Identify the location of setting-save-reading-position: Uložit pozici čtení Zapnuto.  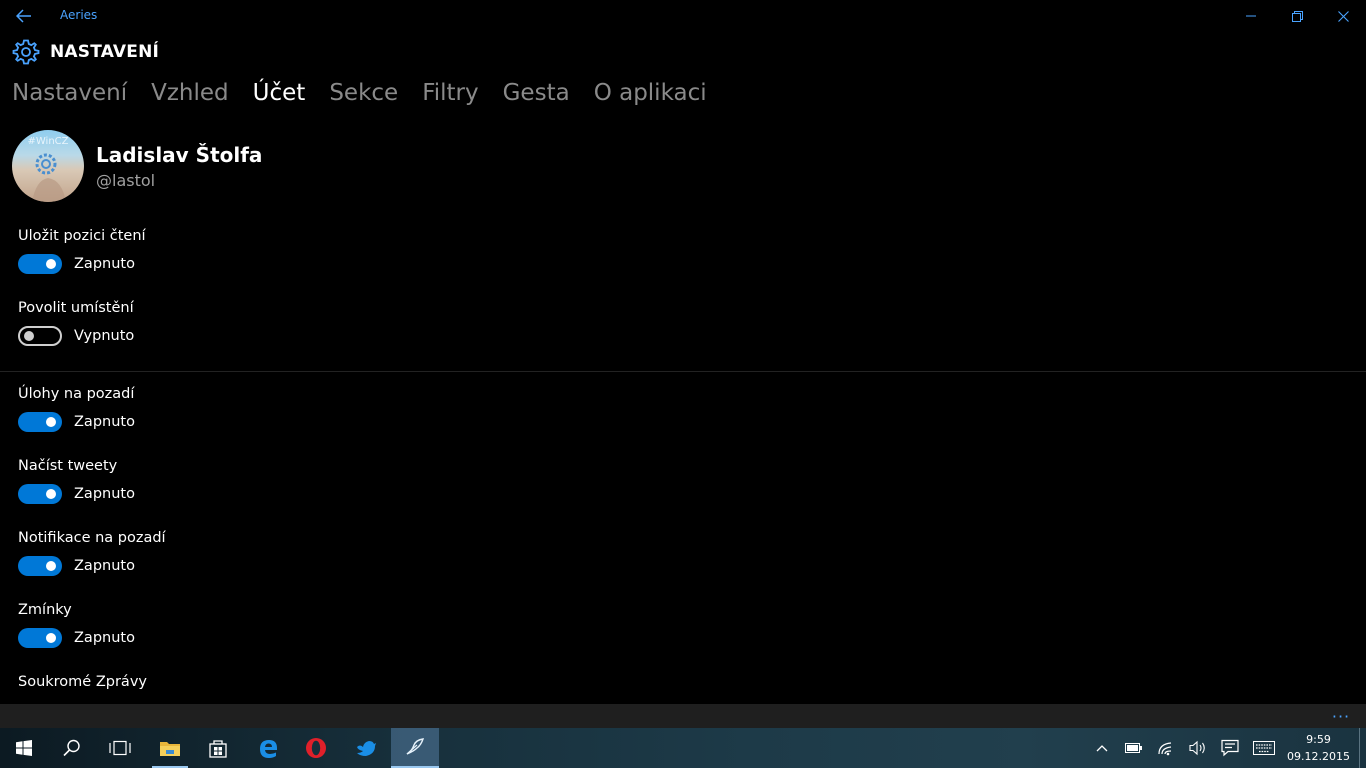
(82, 251).